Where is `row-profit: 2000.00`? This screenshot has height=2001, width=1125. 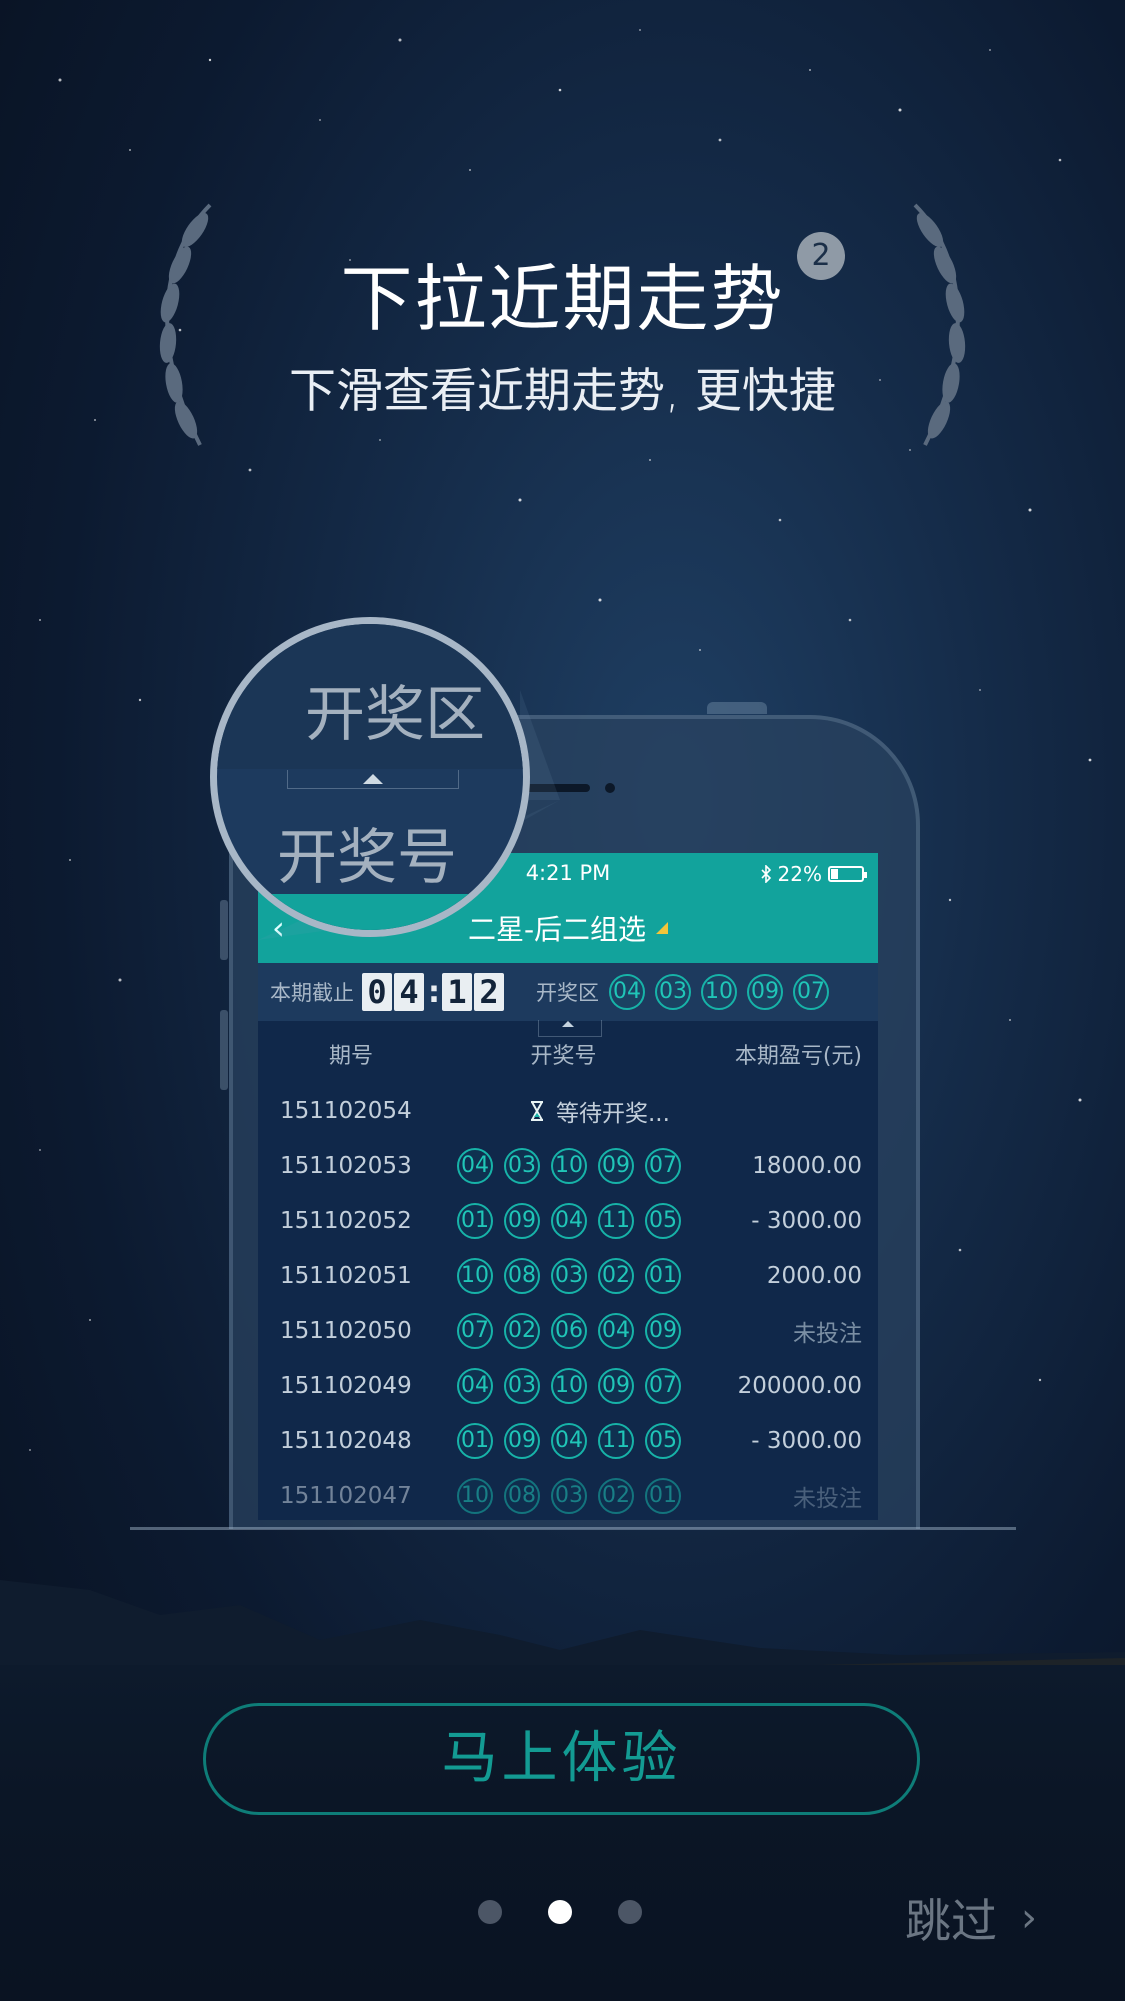 row-profit: 2000.00 is located at coordinates (814, 1275).